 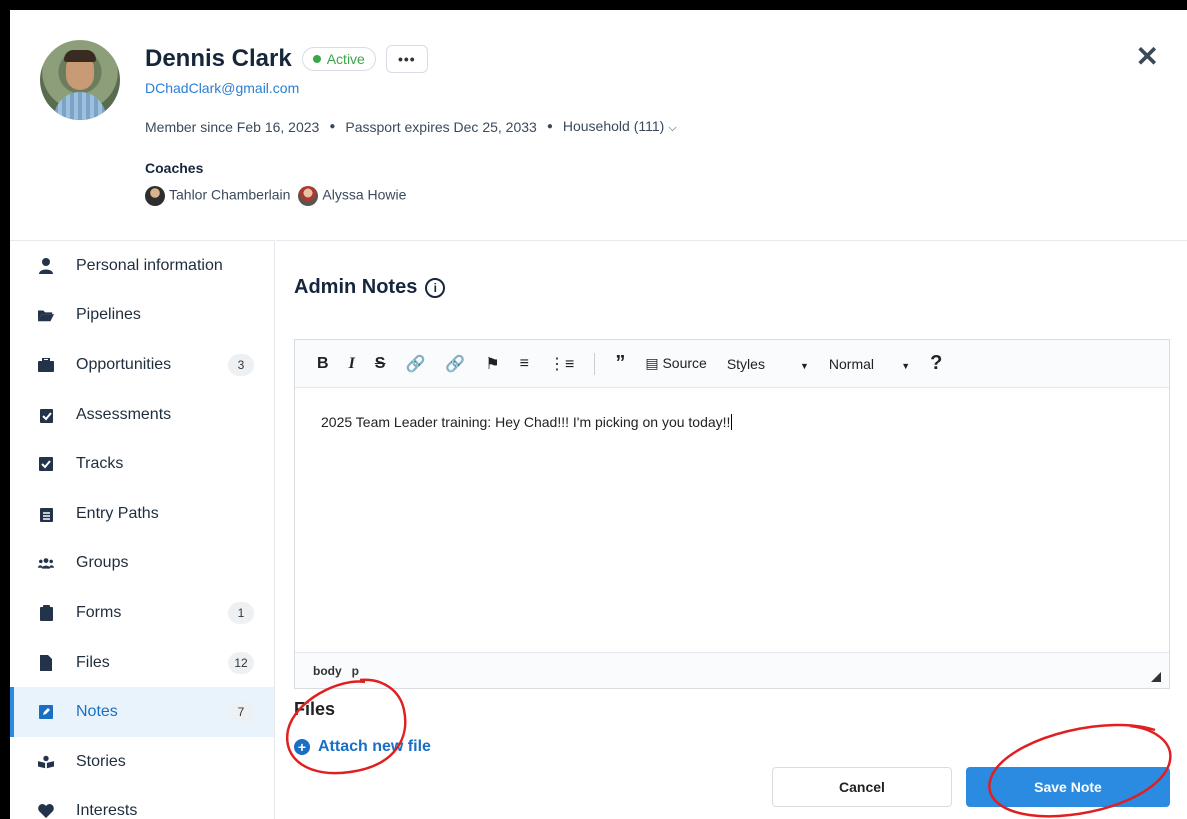 I want to click on link-icon: 🔗, so click(x=415, y=364).